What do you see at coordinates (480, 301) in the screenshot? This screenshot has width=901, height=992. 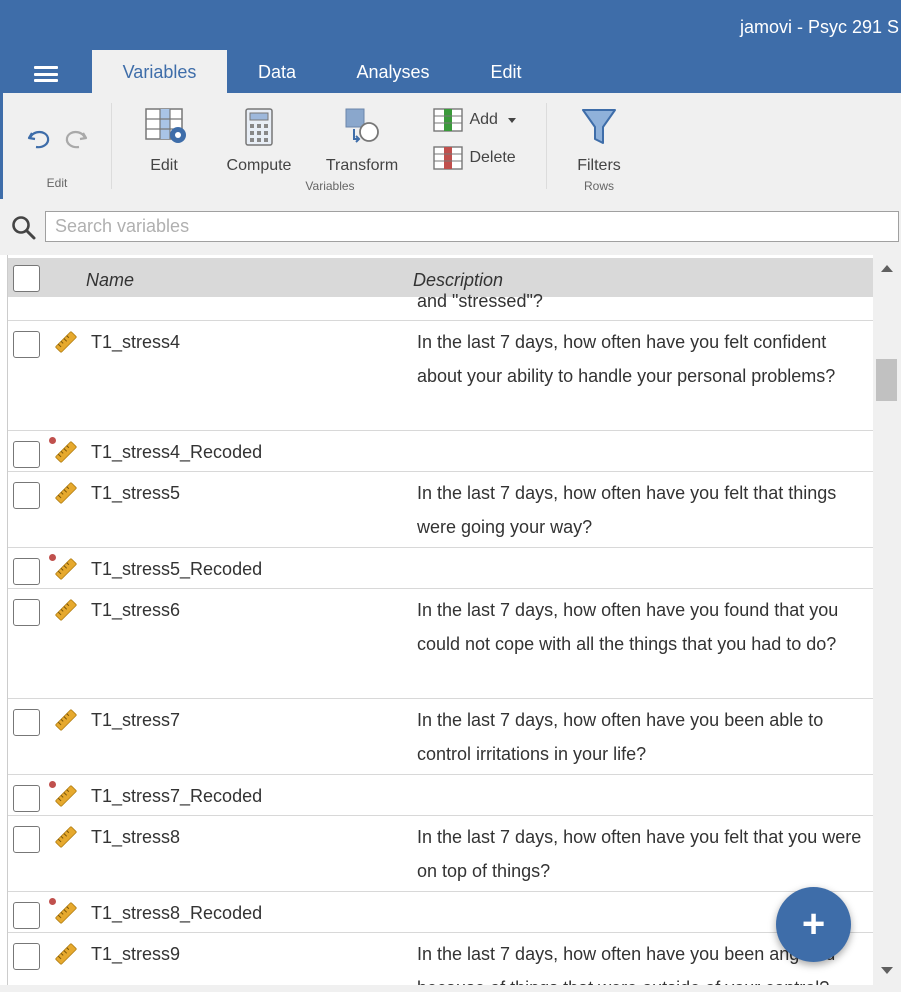 I see `partial-description-text: and "stressed"?` at bounding box center [480, 301].